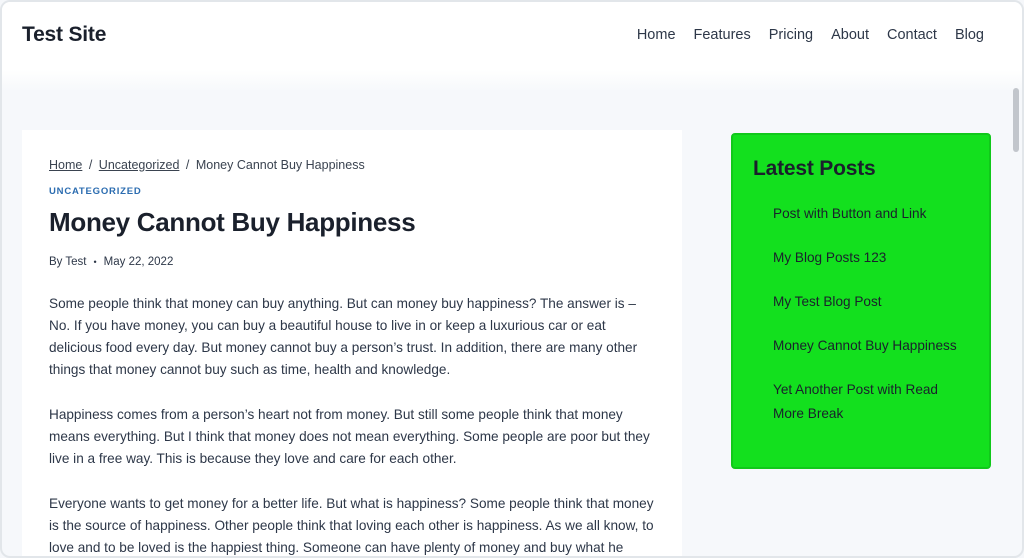 The width and height of the screenshot is (1024, 558). Describe the element at coordinates (814, 168) in the screenshot. I see `widget-title: Latest Posts` at that location.